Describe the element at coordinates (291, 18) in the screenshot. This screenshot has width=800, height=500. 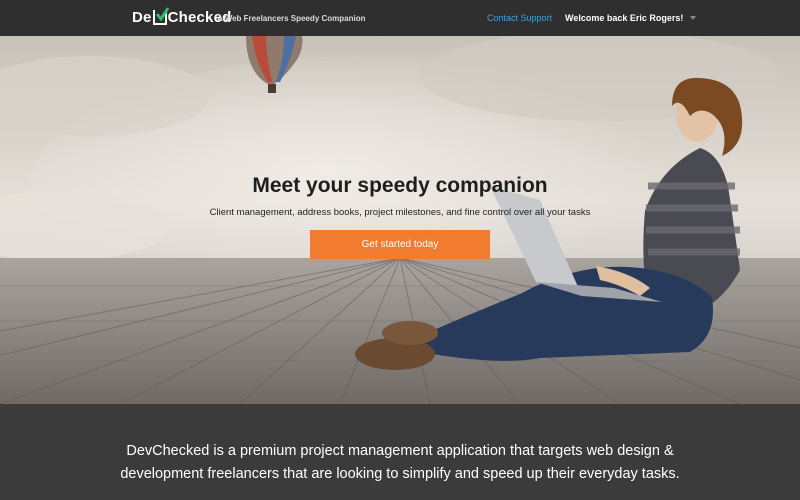
I see `tagline: A Web Freelancers Speedy Companion` at that location.